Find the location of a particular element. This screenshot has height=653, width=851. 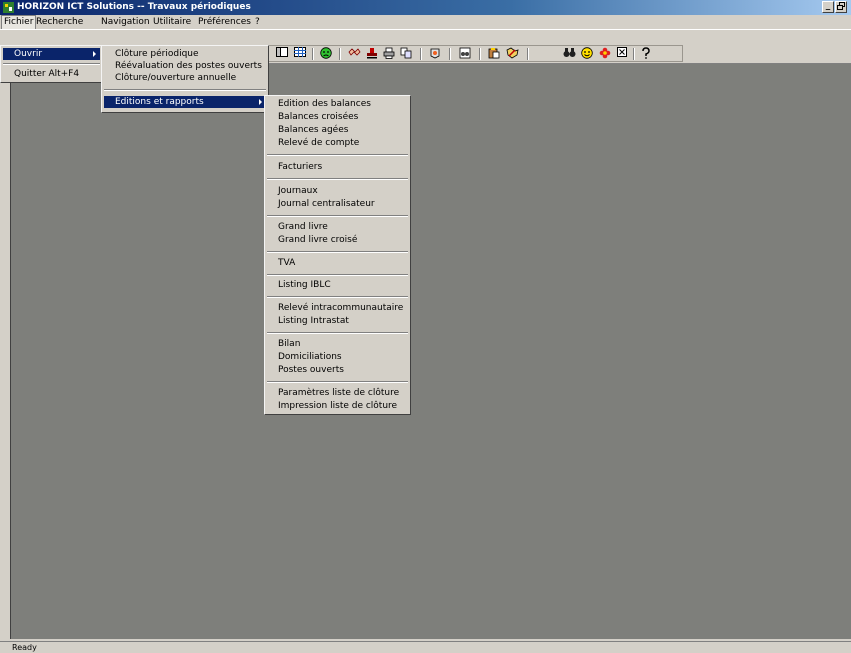

app-icon is located at coordinates (8, 7).